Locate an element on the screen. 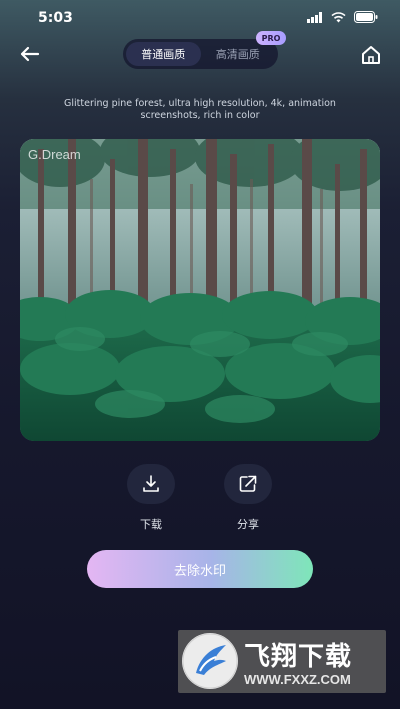 Image resolution: width=400 pixels, height=709 pixels. status-bar: 5:03 is located at coordinates (200, 18).